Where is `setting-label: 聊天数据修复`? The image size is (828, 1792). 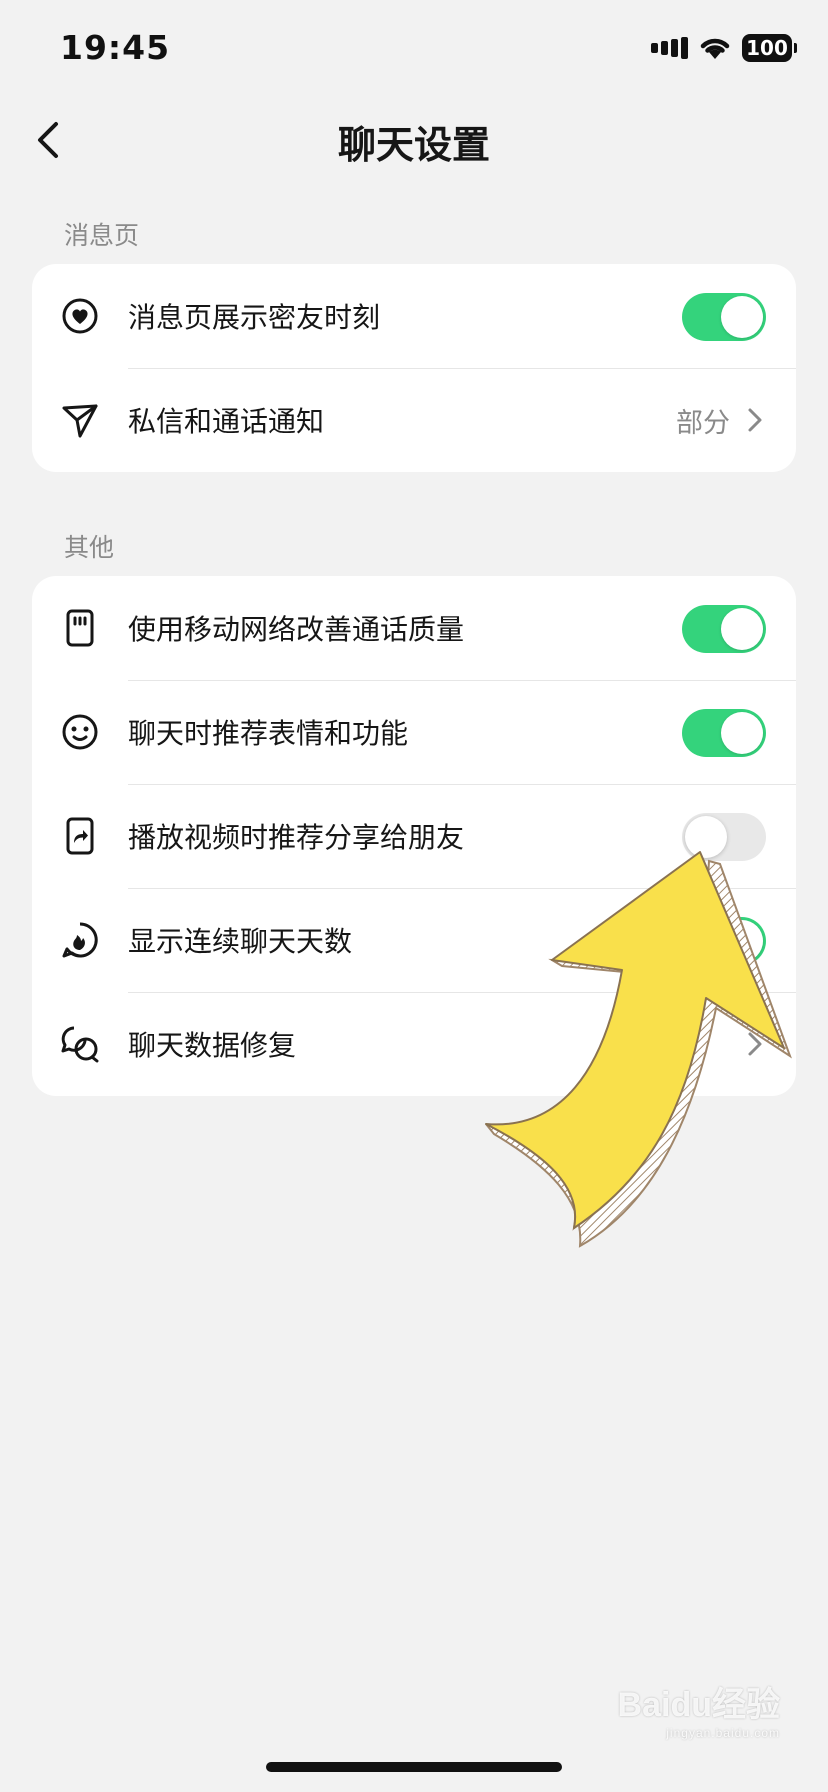 setting-label: 聊天数据修复 is located at coordinates (212, 1045).